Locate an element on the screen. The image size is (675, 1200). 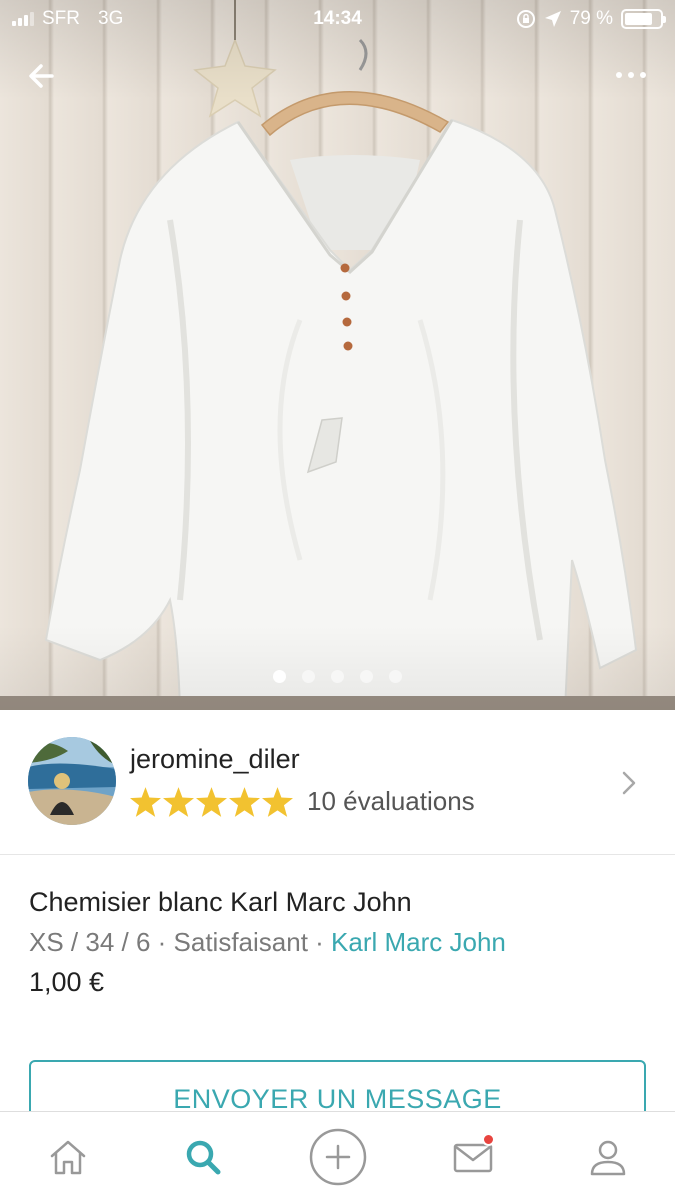
add-circle-icon is located at coordinates (337, 1156).